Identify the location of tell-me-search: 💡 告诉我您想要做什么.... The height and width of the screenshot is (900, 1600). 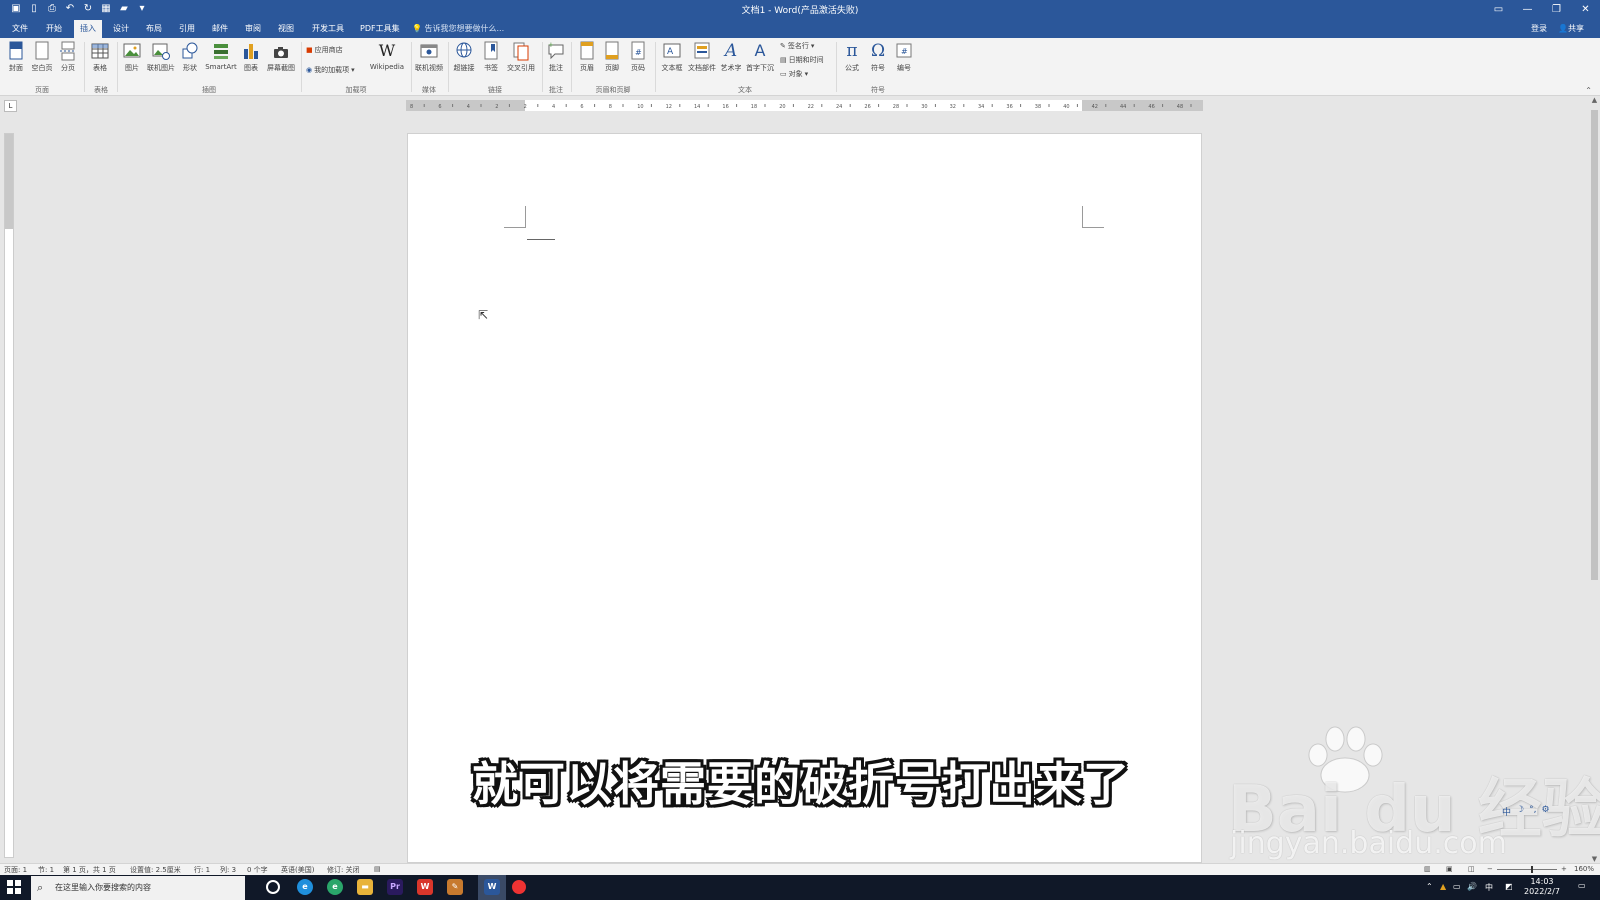
(458, 29).